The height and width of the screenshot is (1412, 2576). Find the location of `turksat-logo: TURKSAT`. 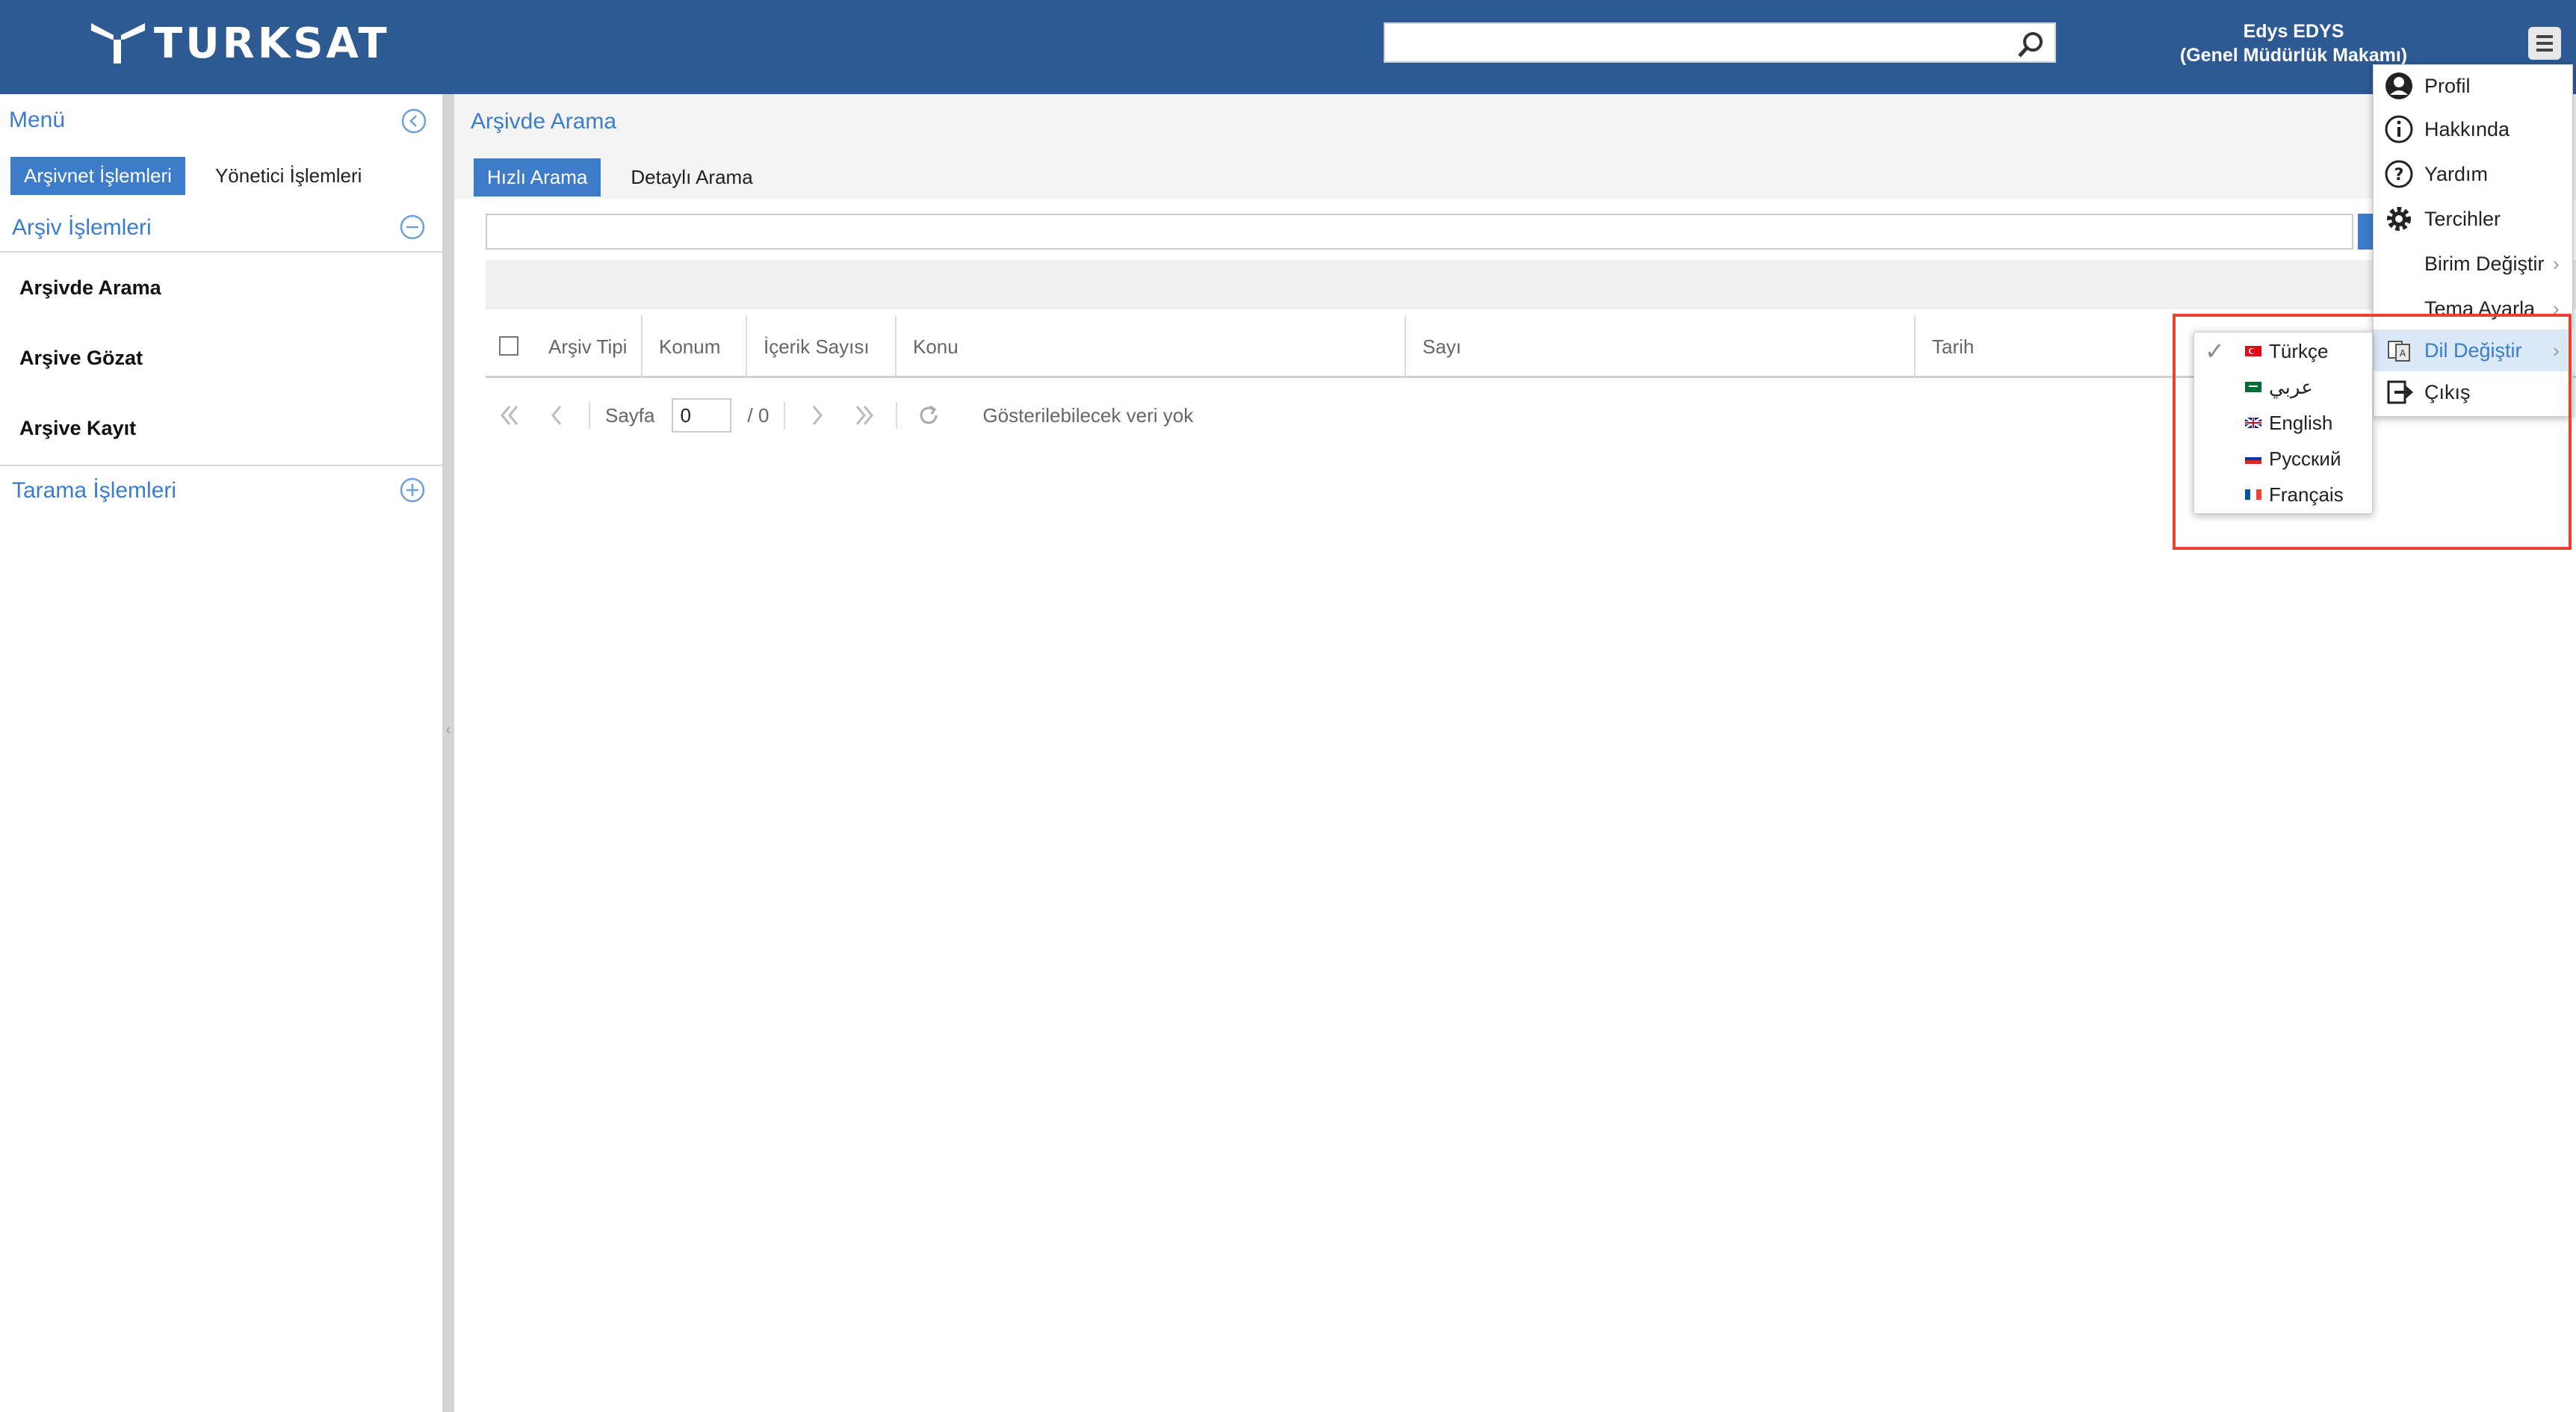

turksat-logo: TURKSAT is located at coordinates (239, 43).